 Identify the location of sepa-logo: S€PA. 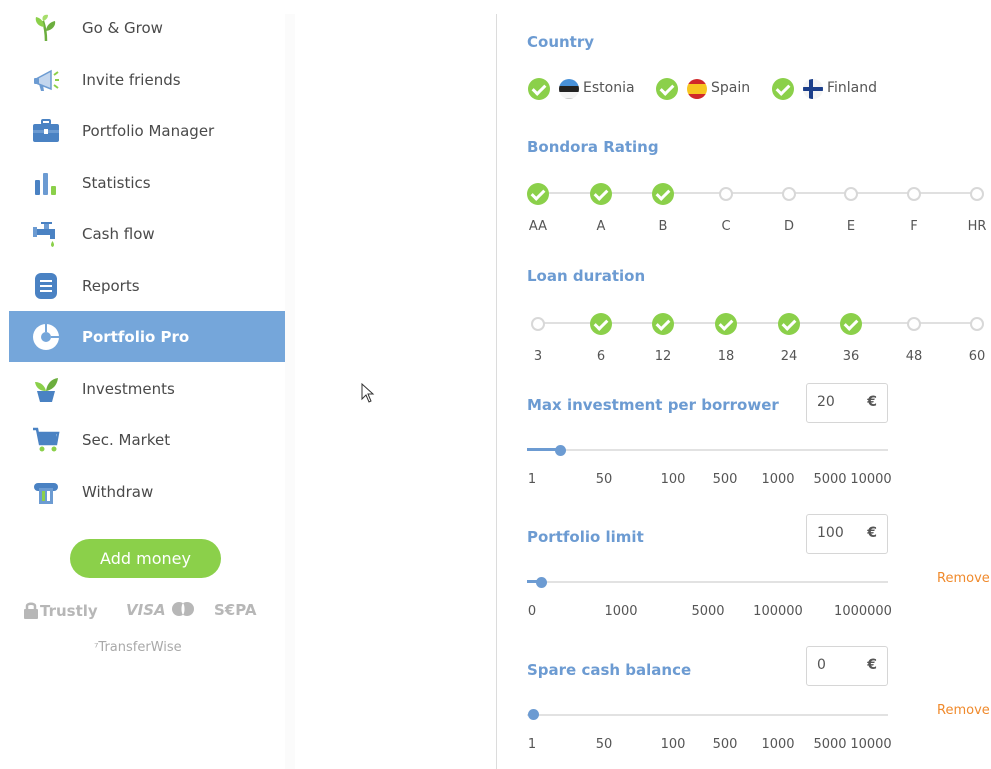
(235, 610).